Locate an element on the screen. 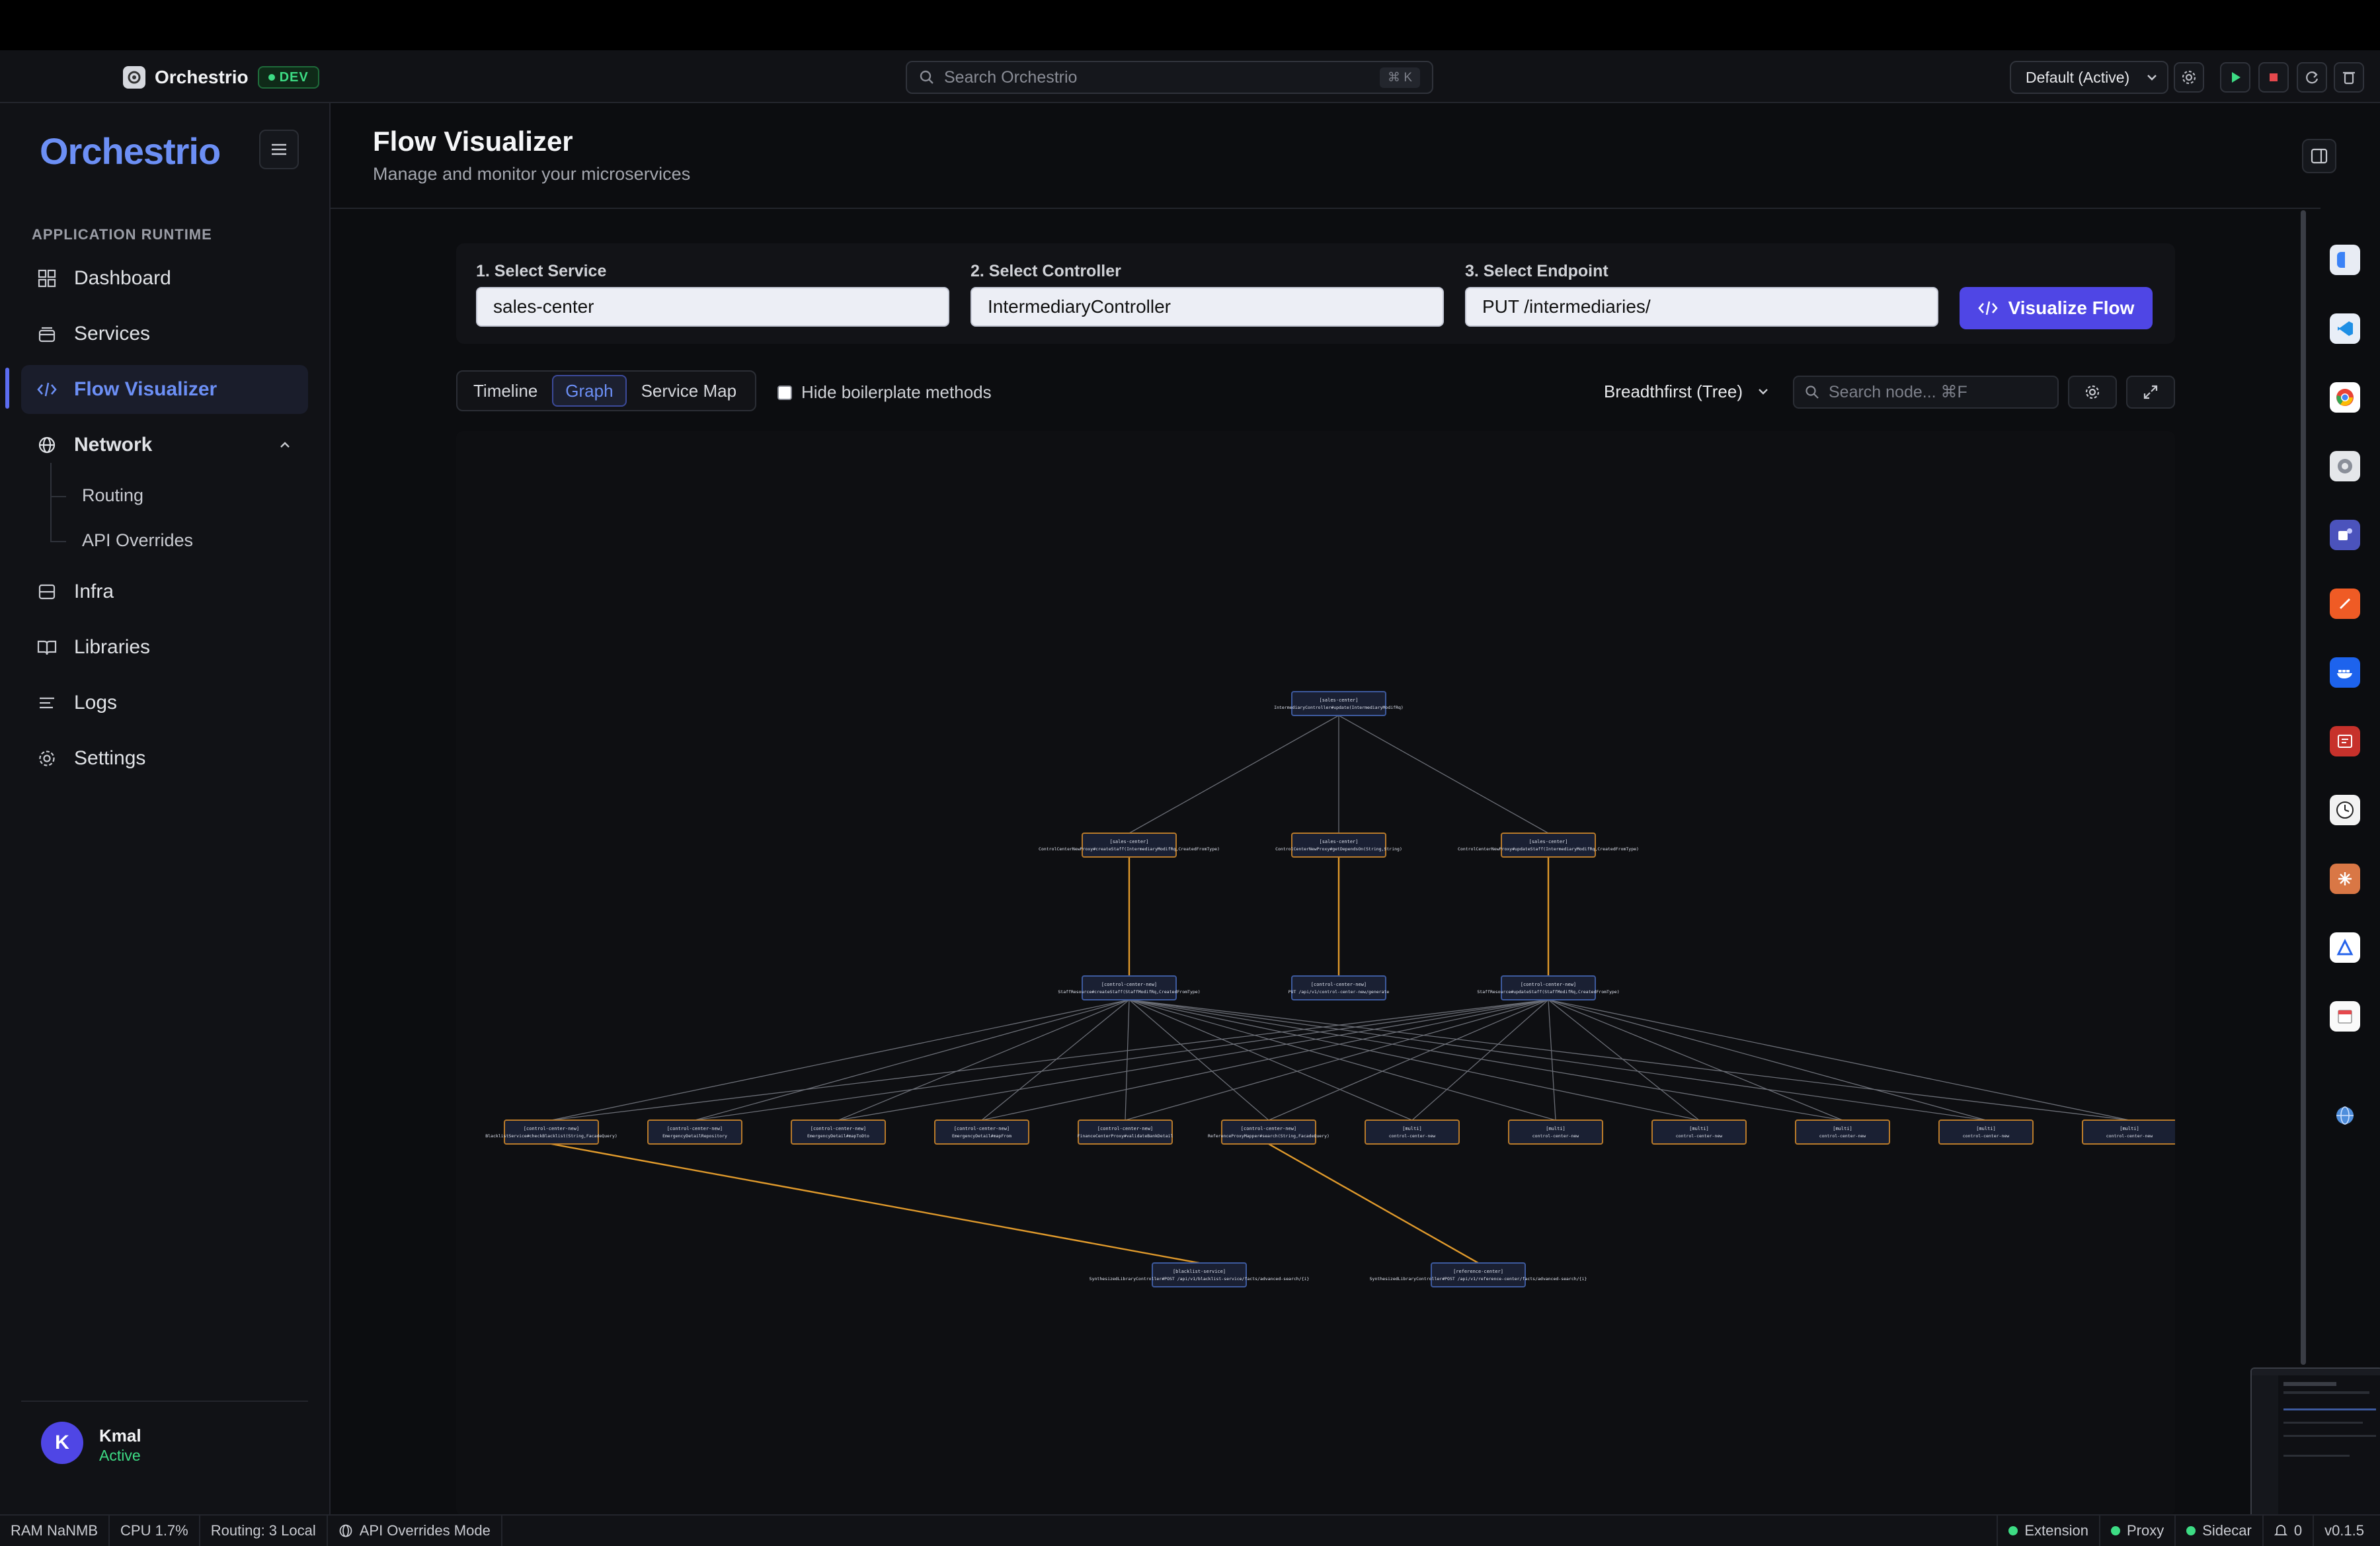  endpoint-select: PUT /intermediaries/ is located at coordinates (1701, 307).